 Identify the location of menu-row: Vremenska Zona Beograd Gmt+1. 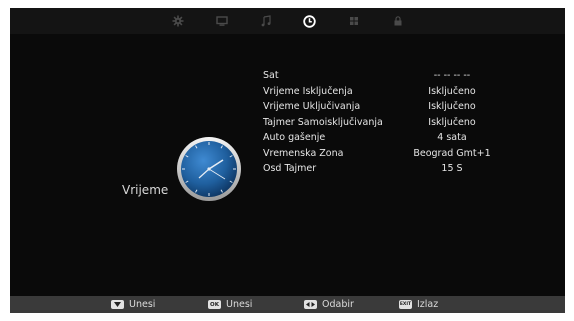
(388, 156).